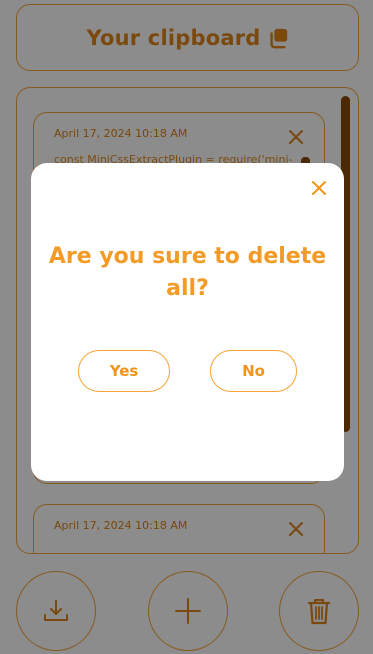 This screenshot has width=373, height=654. Describe the element at coordinates (187, 272) in the screenshot. I see `dialog-message: Are you sure to delete all?` at that location.